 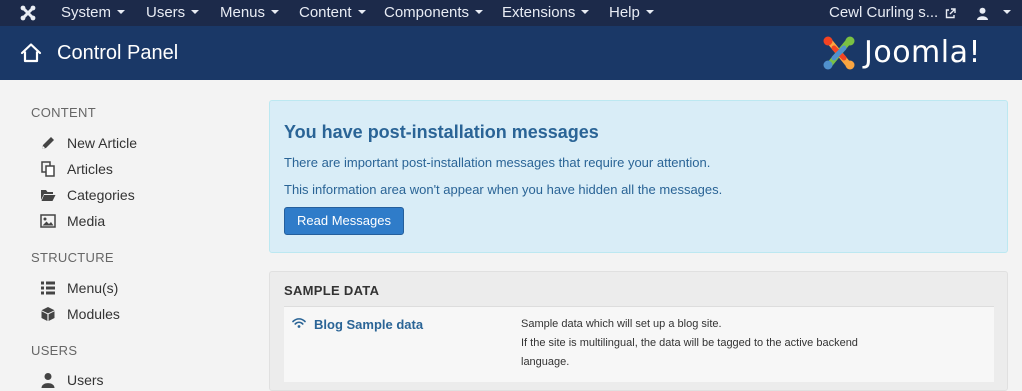 I want to click on sidebar-item-label: Users, so click(x=85, y=380).